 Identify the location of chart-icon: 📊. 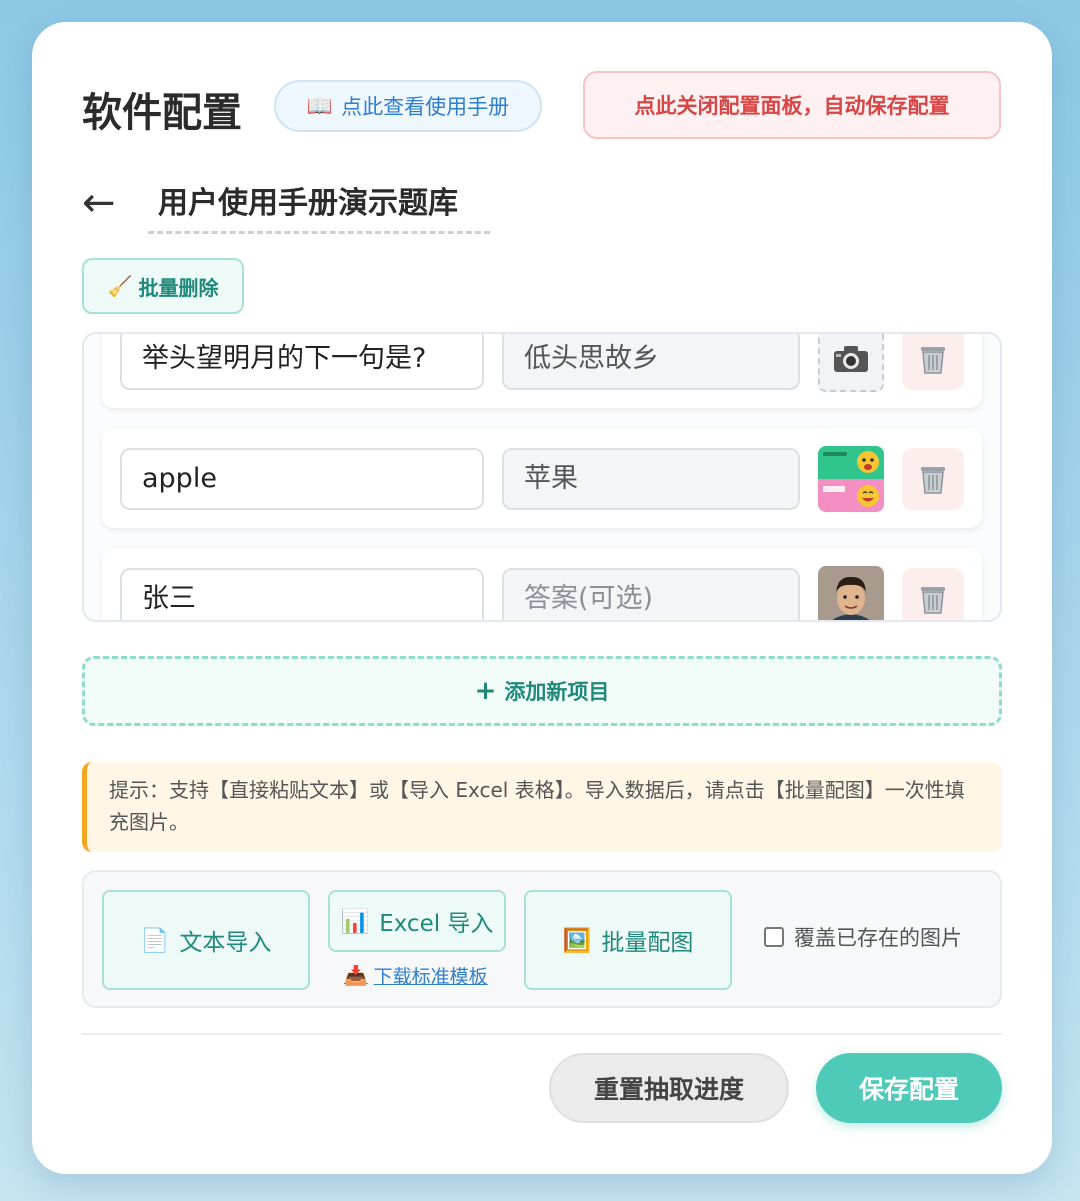
(355, 921).